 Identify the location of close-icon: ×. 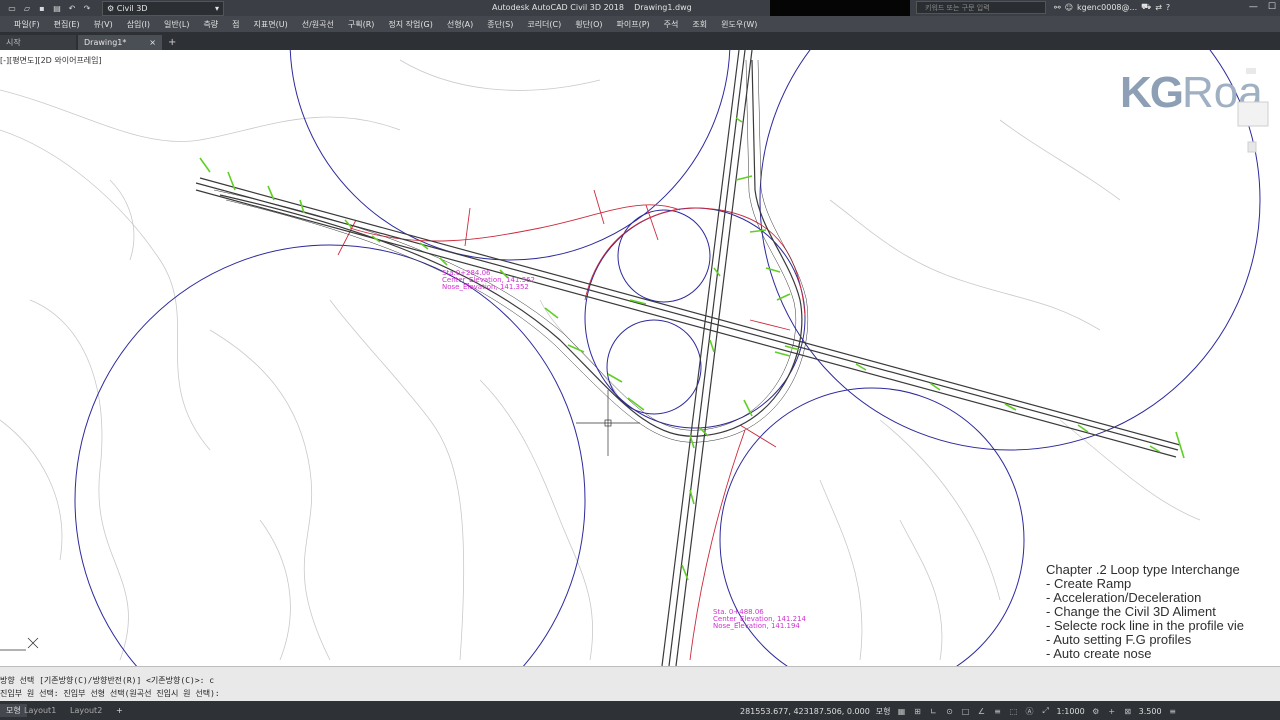
(152, 42).